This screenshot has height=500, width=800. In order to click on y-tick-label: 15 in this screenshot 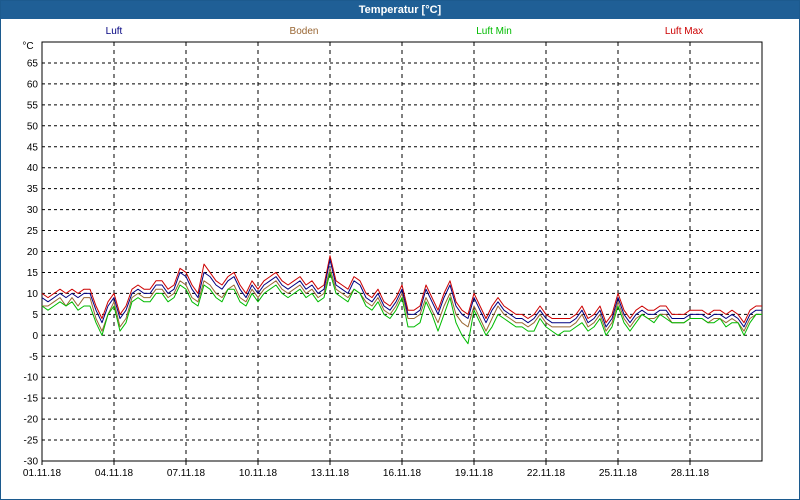, I will do `click(33, 273)`.